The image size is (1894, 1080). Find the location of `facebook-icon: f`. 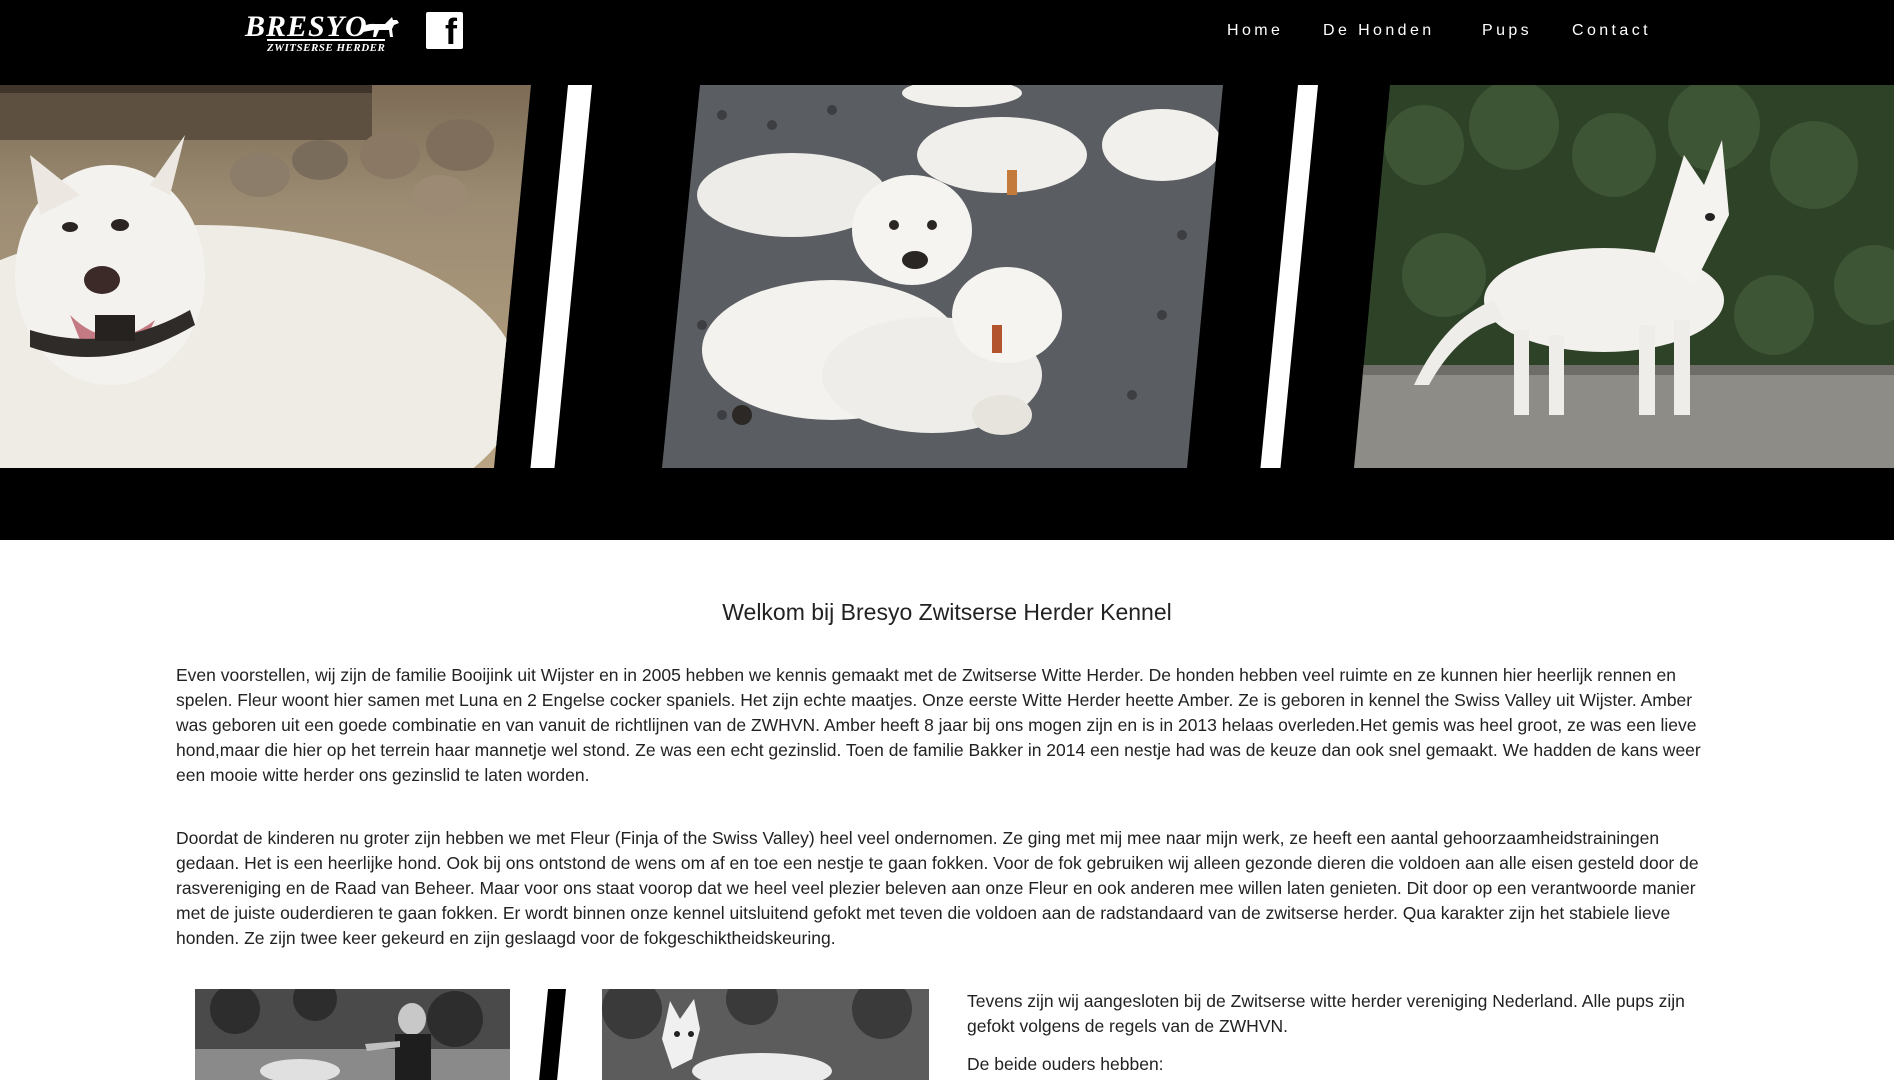

facebook-icon: f is located at coordinates (444, 31).